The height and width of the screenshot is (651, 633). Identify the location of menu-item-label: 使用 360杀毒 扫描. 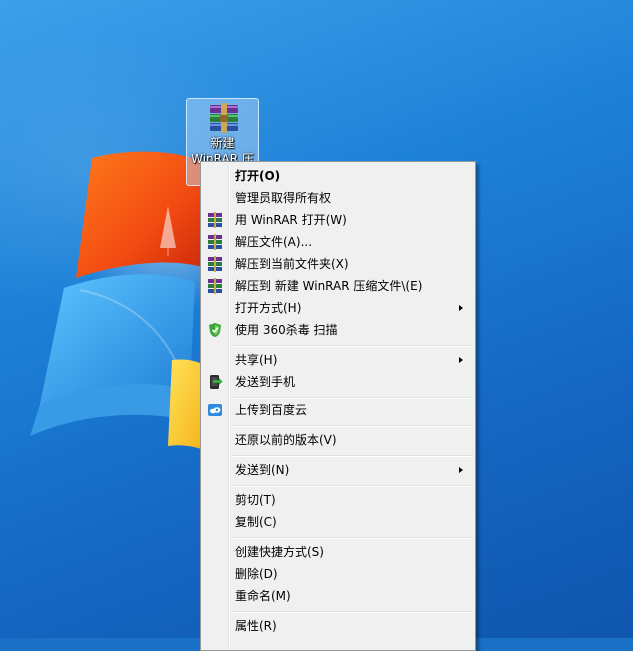
(286, 330).